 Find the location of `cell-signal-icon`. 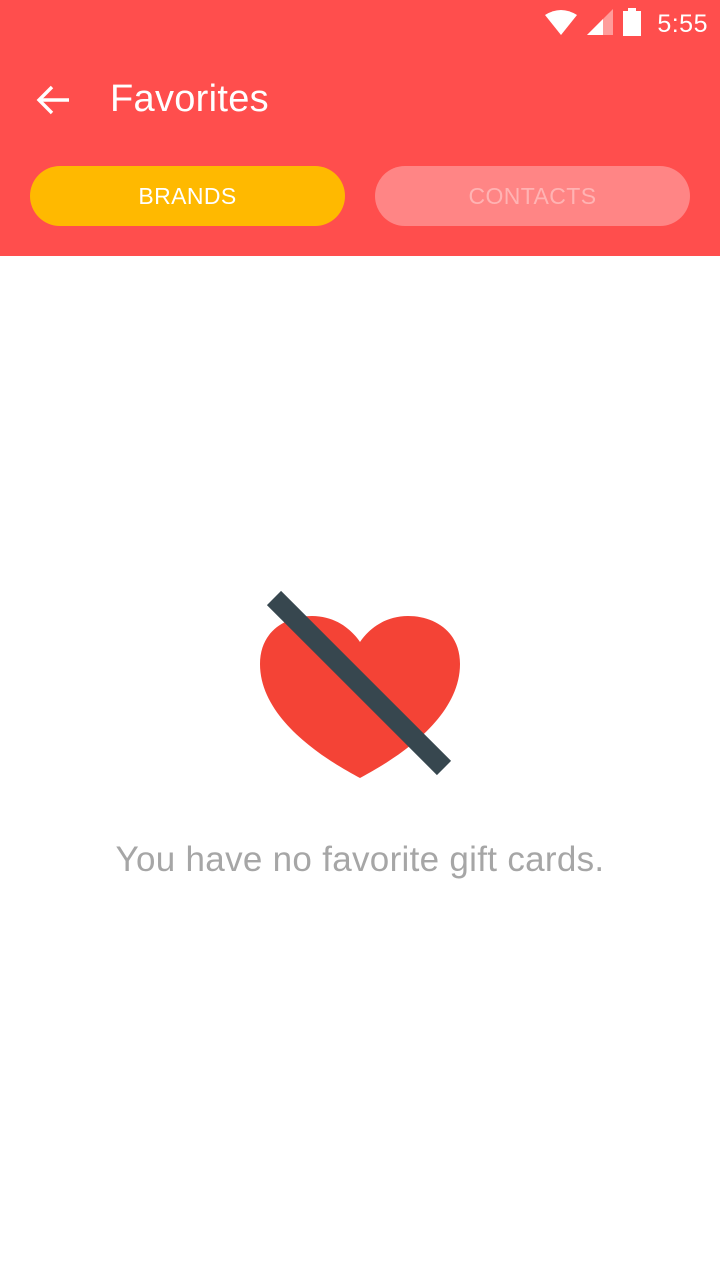

cell-signal-icon is located at coordinates (600, 24).